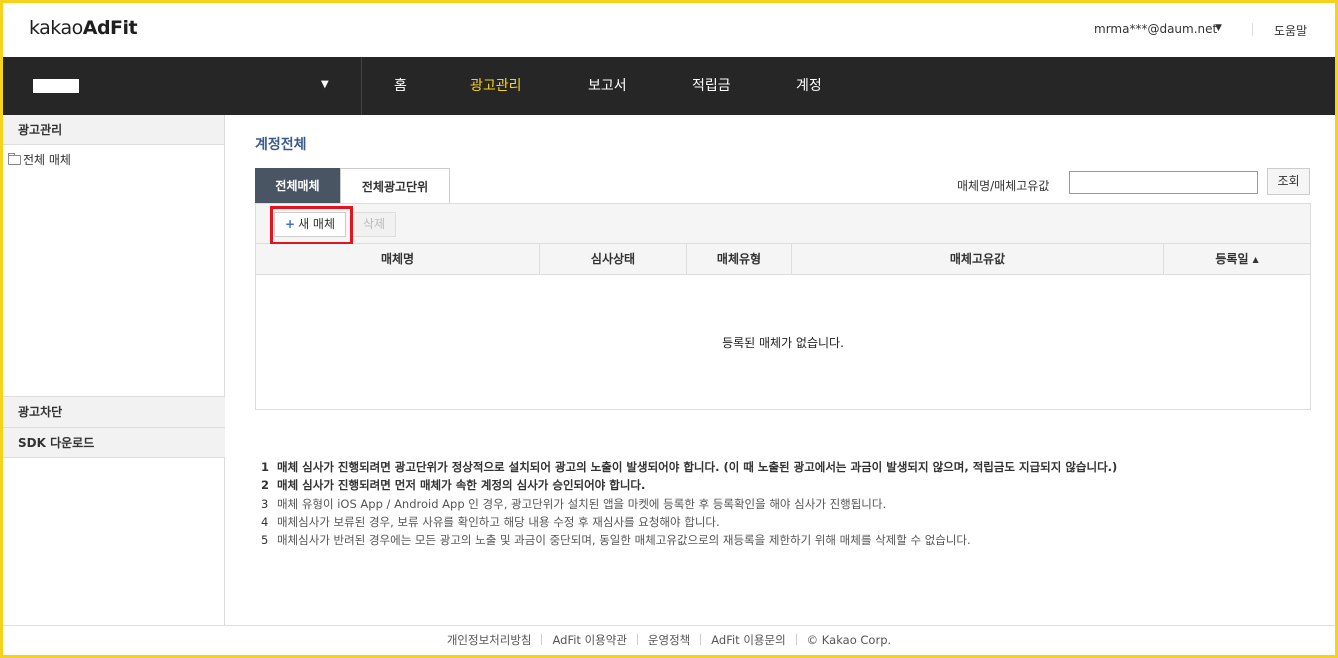 This screenshot has height=658, width=1338. Describe the element at coordinates (1163, 182) in the screenshot. I see `search-input` at that location.